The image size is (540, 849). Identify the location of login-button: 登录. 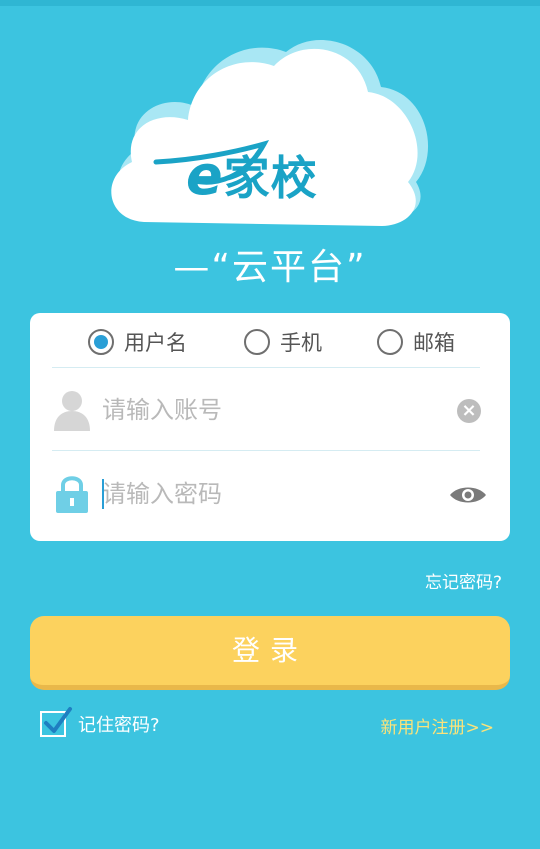
(270, 653).